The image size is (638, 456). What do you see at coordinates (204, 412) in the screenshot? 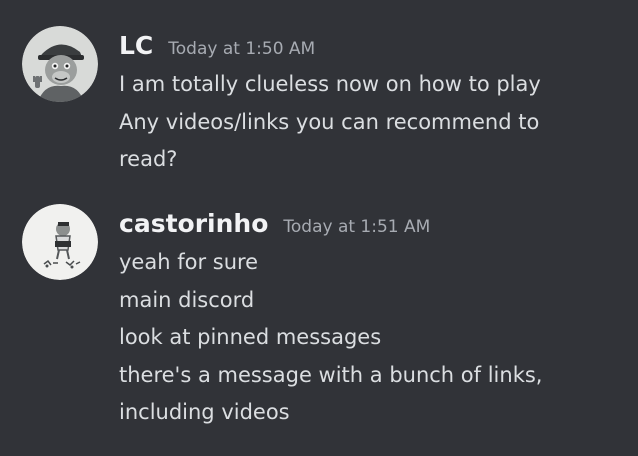
I see `message-text: including videos` at bounding box center [204, 412].